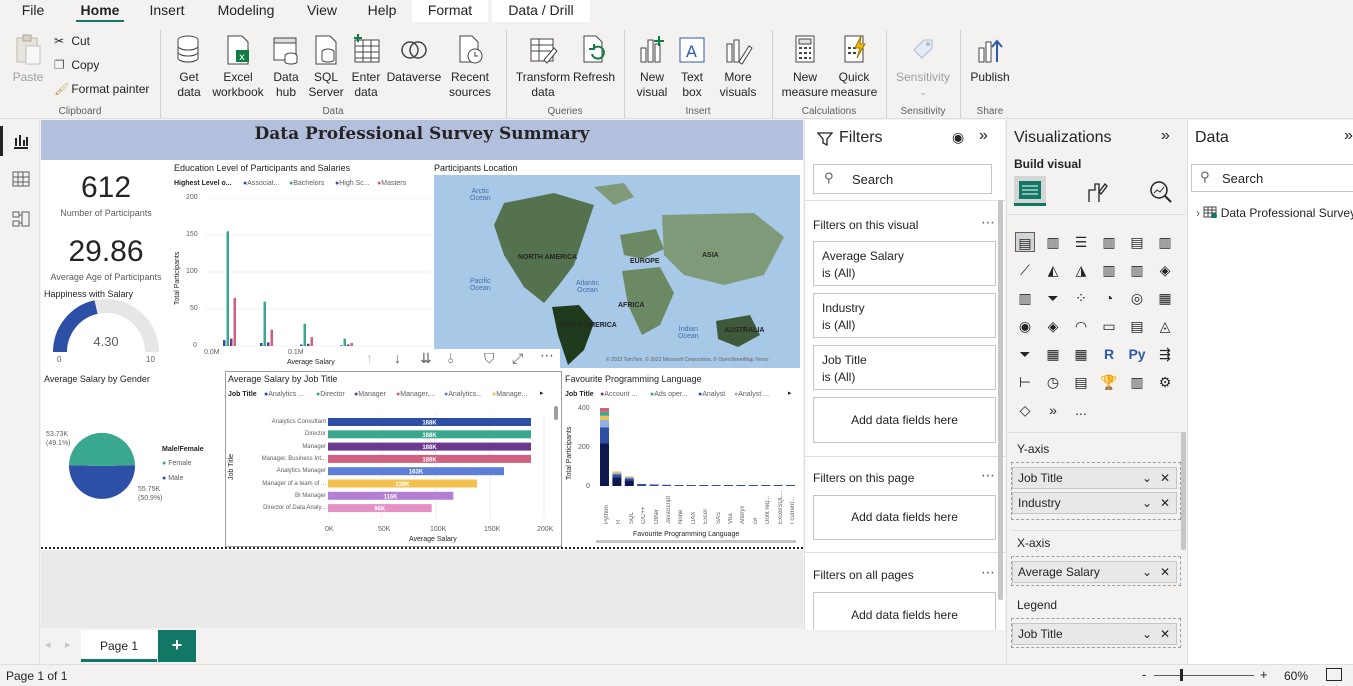  What do you see at coordinates (1181, 675) in the screenshot?
I see `zoom-slider-thumb` at bounding box center [1181, 675].